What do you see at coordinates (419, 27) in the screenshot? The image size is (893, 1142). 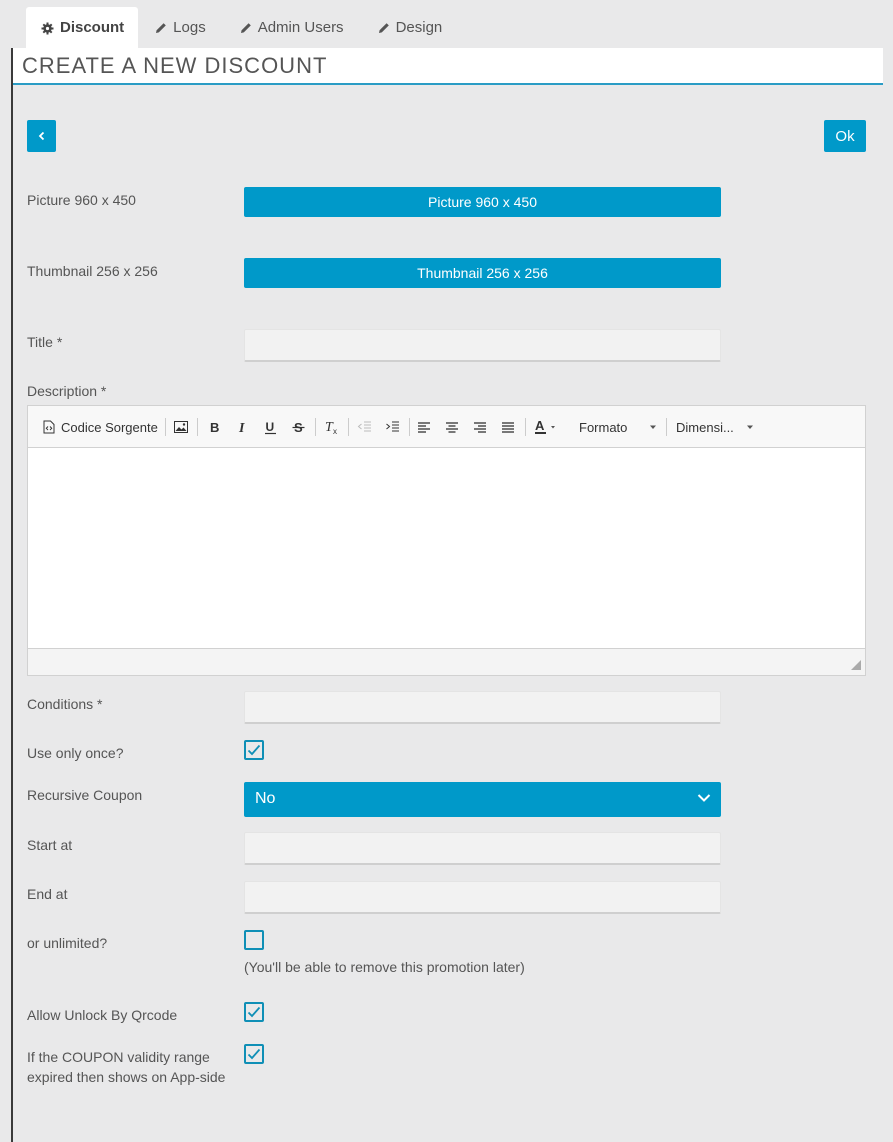 I see `tab-label: Design` at bounding box center [419, 27].